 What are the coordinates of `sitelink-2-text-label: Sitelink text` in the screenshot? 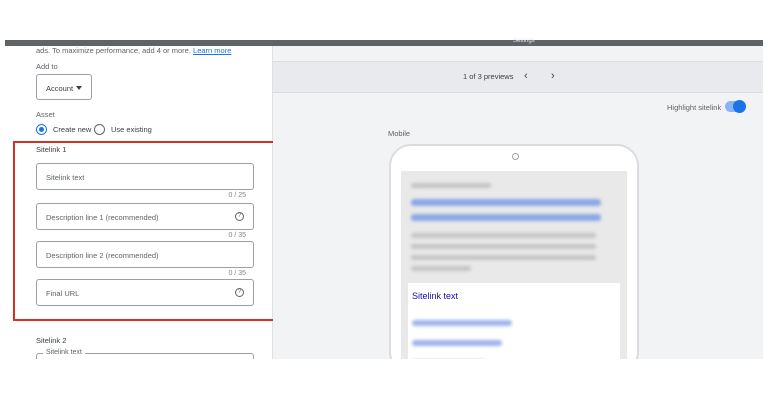 It's located at (64, 352).